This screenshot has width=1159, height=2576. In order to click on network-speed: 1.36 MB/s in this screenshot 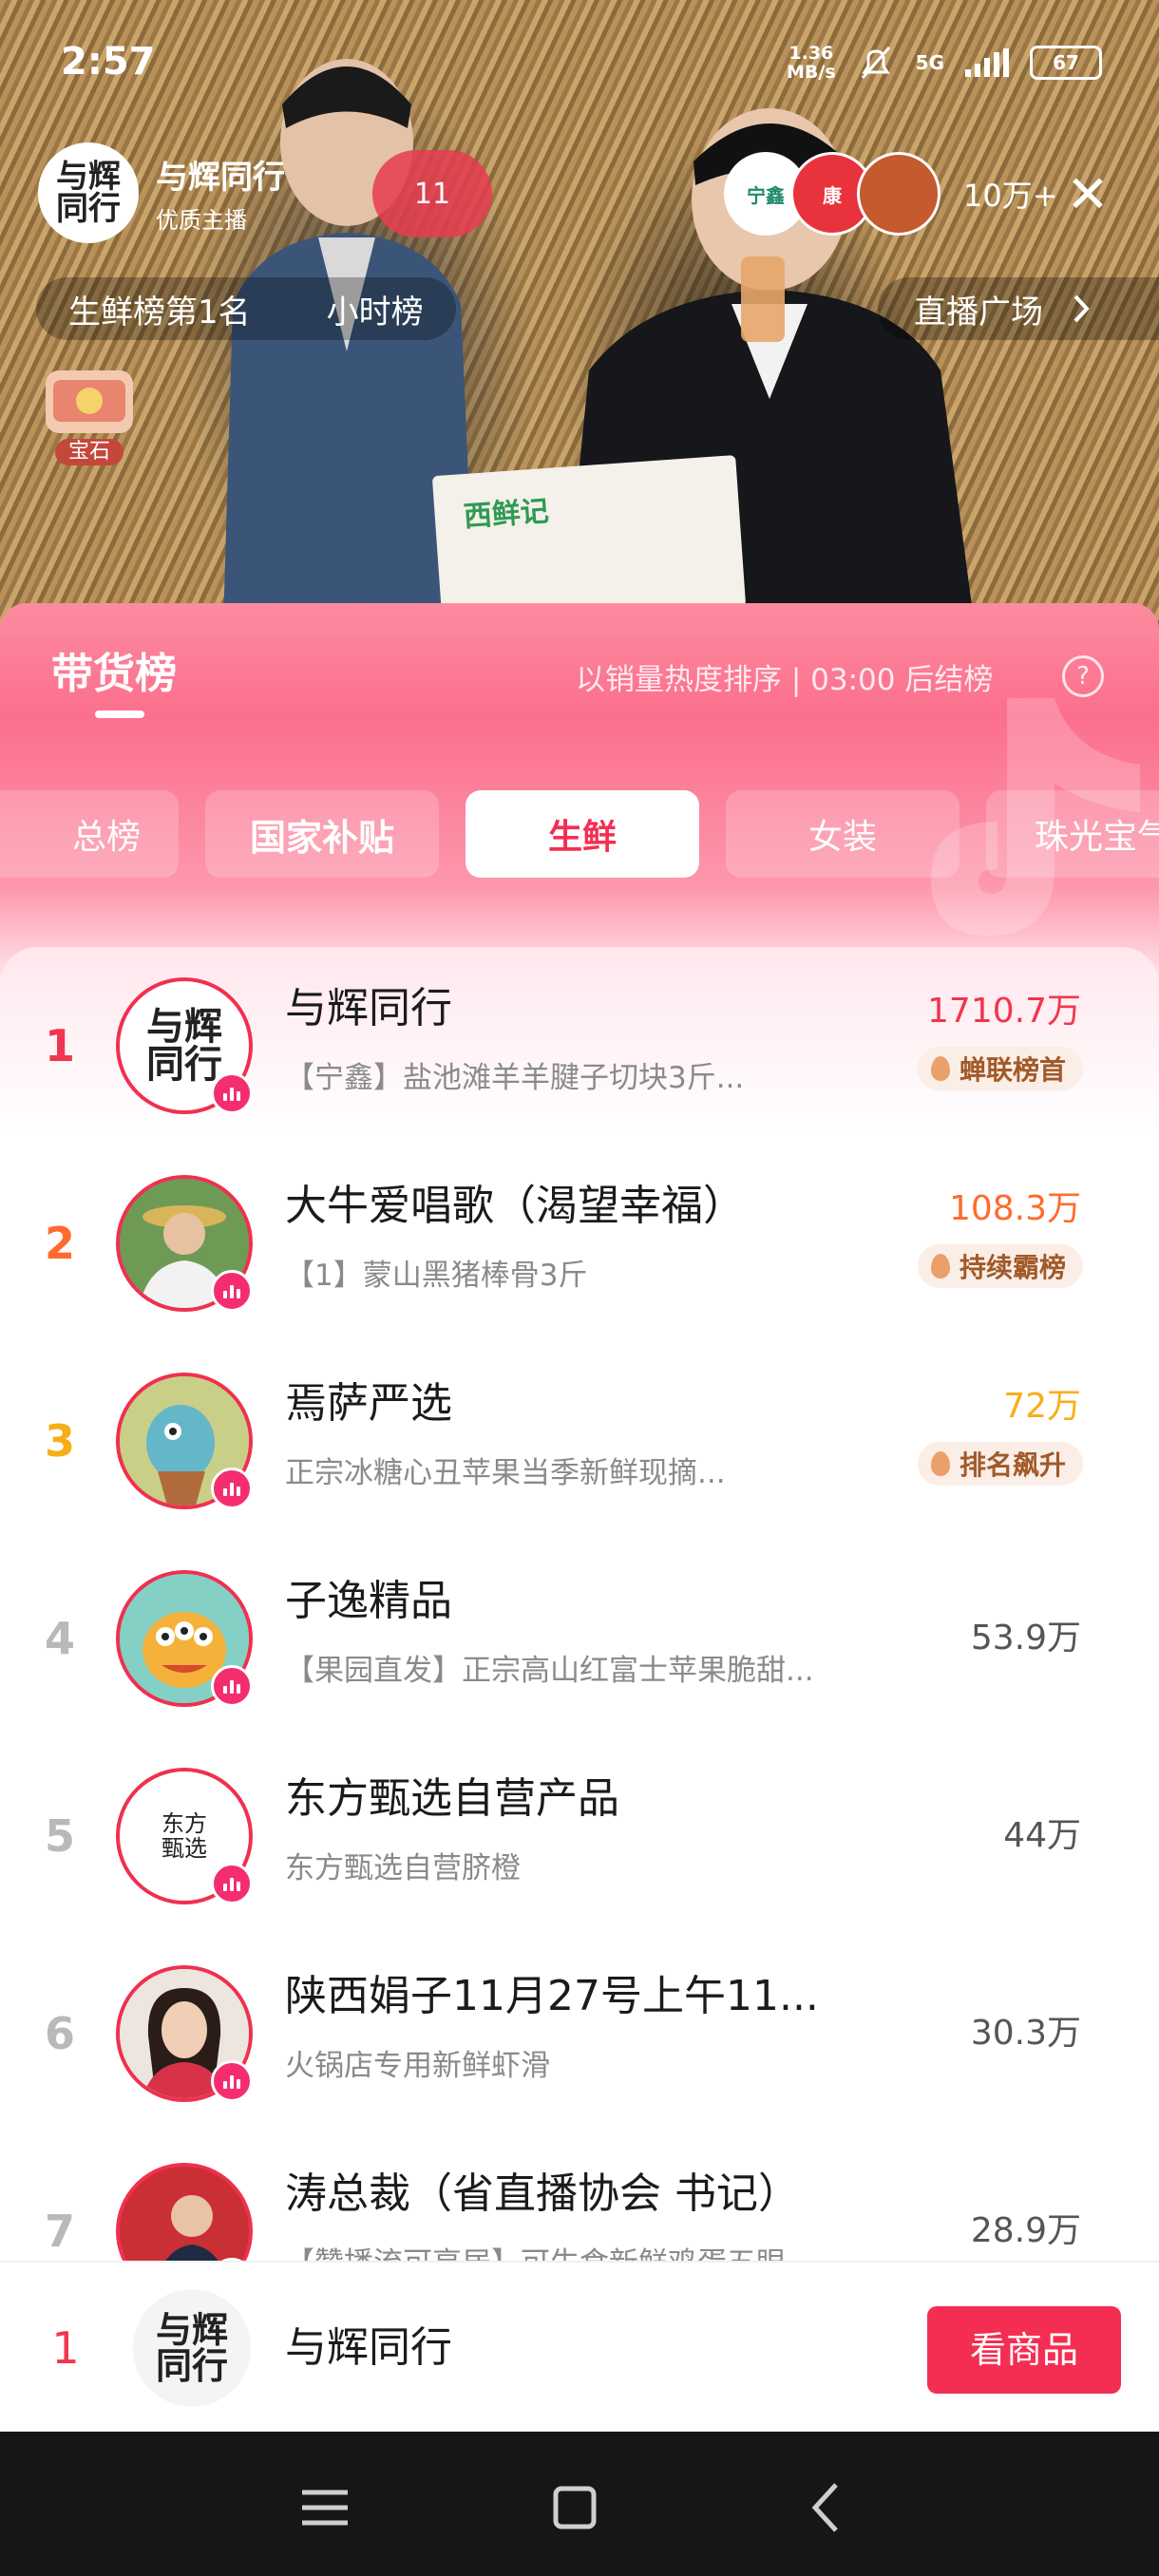, I will do `click(811, 63)`.